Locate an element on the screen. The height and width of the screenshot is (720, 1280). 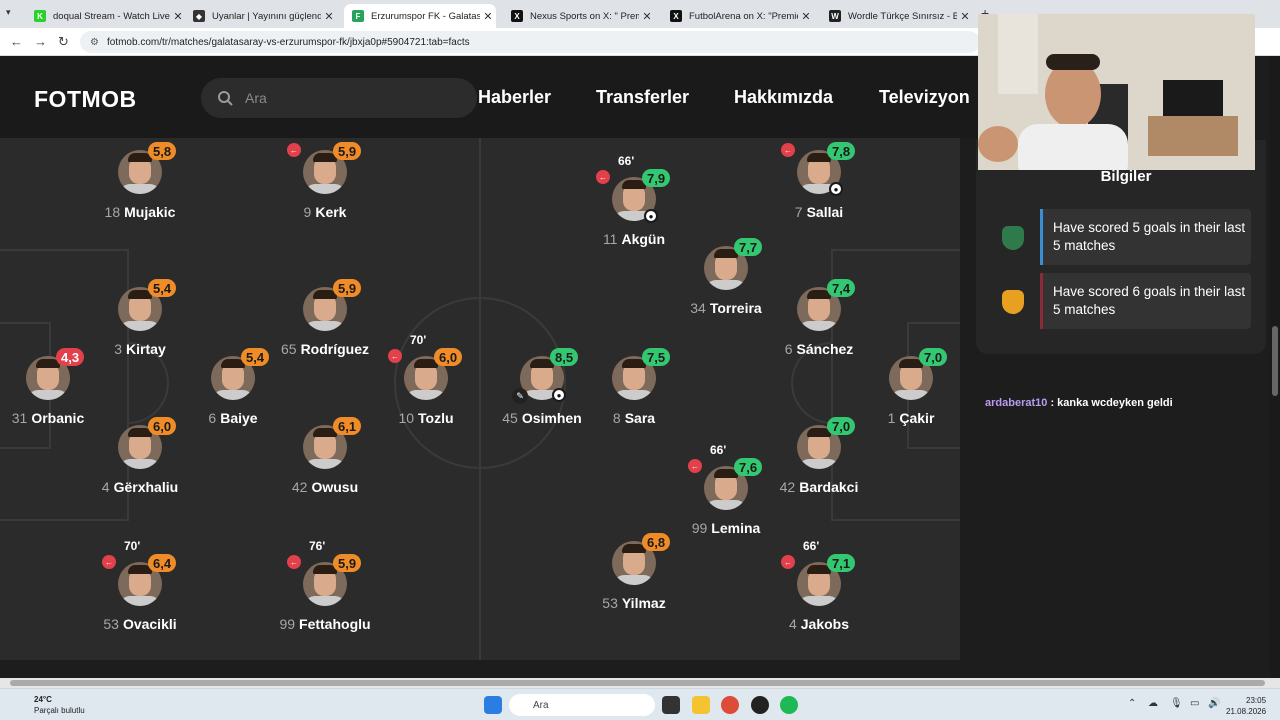
player-number: 7 is located at coordinates (798, 212).